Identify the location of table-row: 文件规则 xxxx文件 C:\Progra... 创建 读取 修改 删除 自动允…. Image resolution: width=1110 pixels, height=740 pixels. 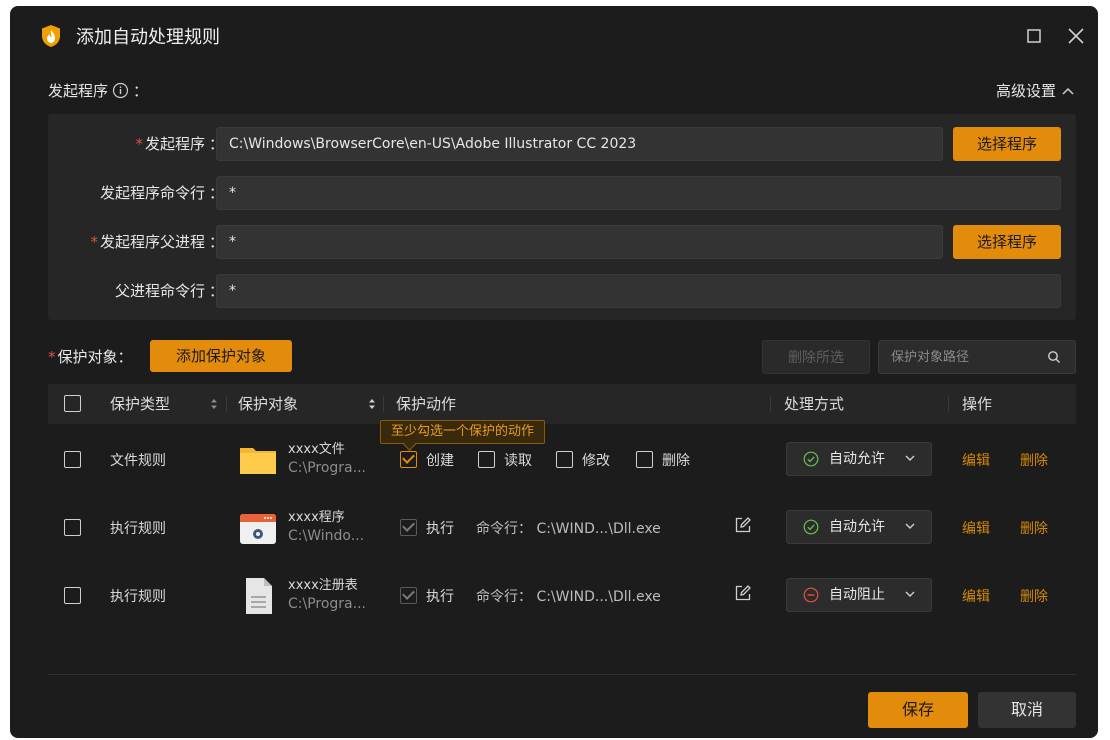
(562, 460).